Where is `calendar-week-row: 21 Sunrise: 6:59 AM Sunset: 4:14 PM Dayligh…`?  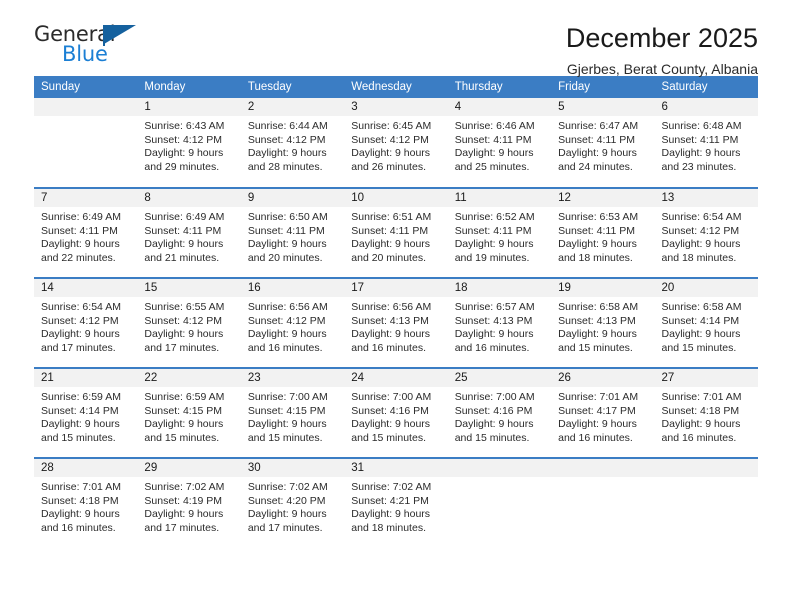 calendar-week-row: 21 Sunrise: 6:59 AM Sunset: 4:14 PM Dayligh… is located at coordinates (396, 412).